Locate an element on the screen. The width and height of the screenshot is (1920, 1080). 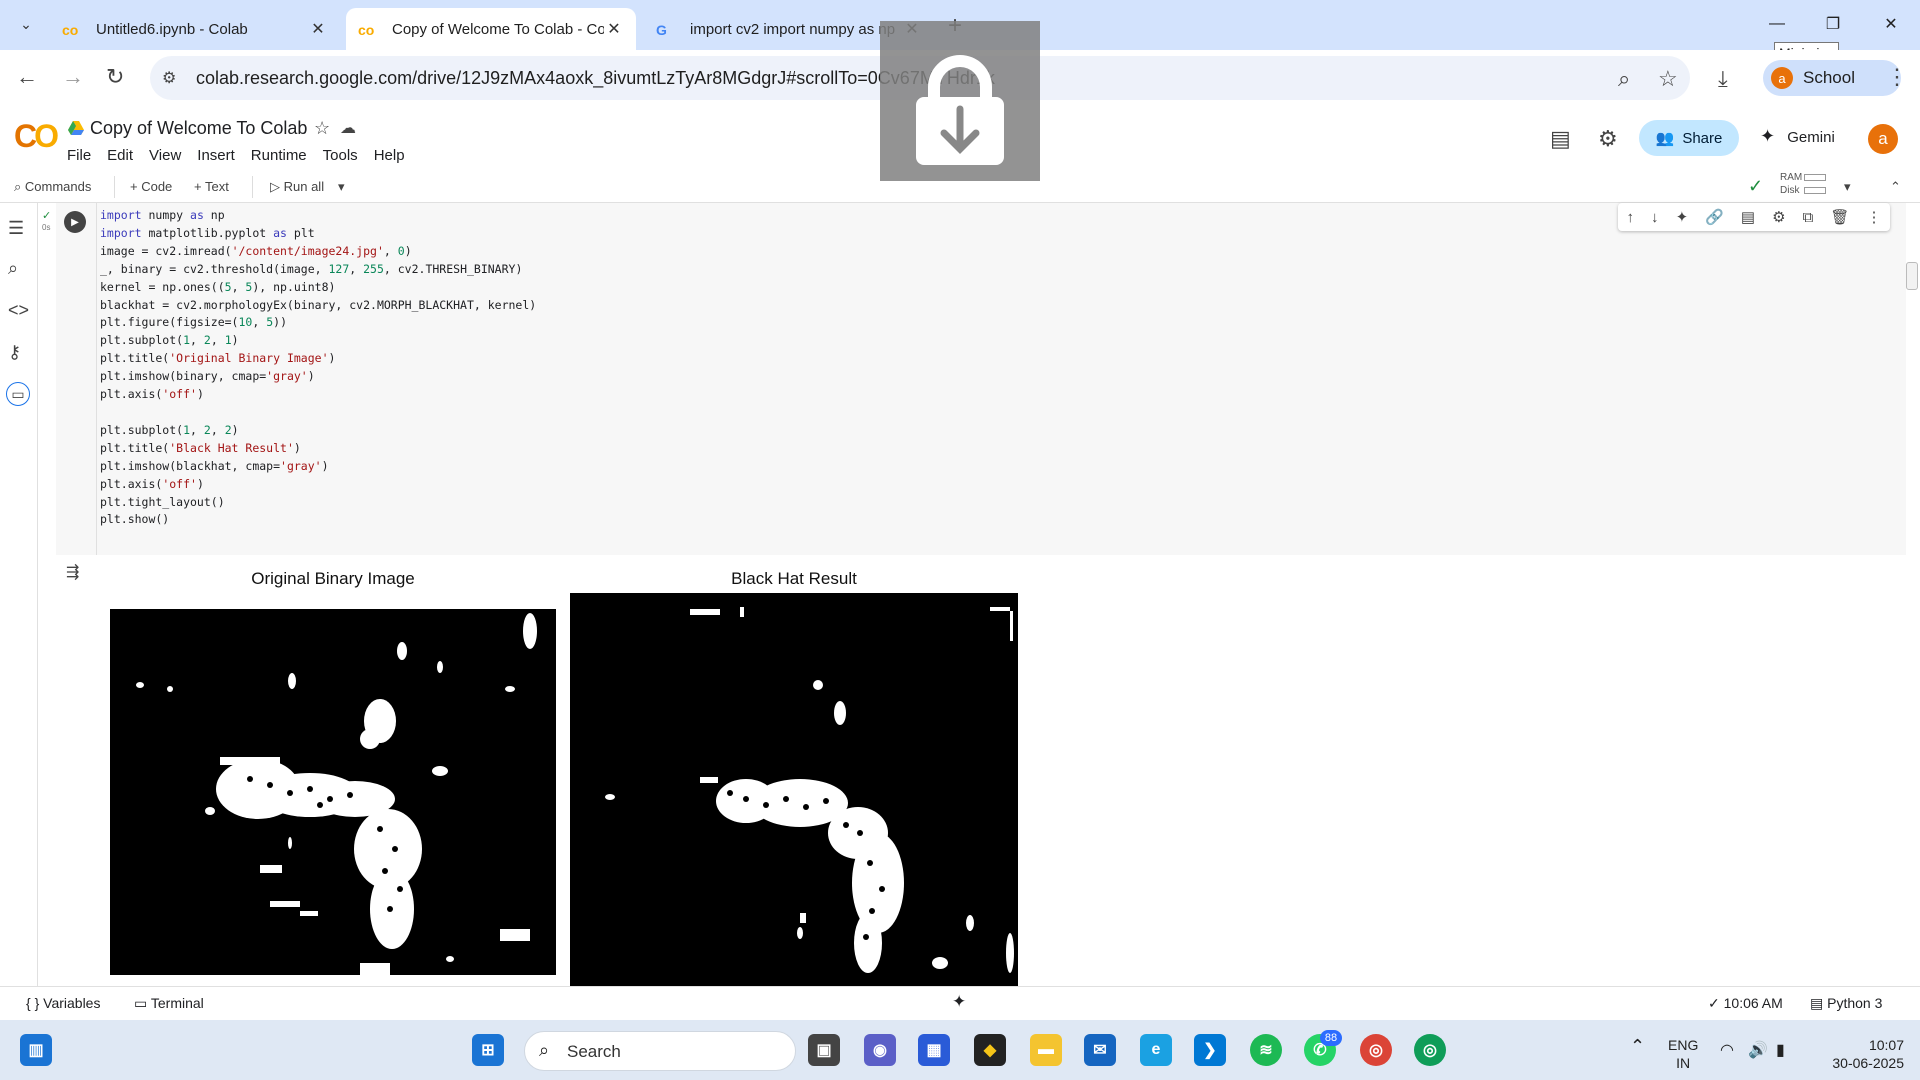
resources-dropdown-icon: ▾ is located at coordinates (1847, 187).